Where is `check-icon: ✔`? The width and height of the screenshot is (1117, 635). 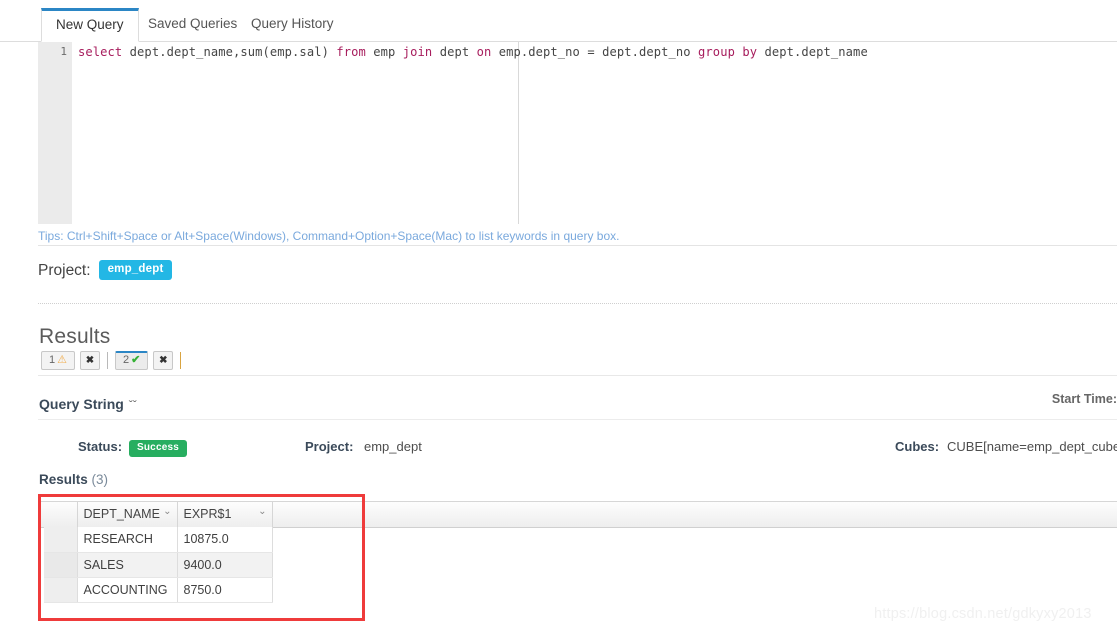 check-icon: ✔ is located at coordinates (136, 360).